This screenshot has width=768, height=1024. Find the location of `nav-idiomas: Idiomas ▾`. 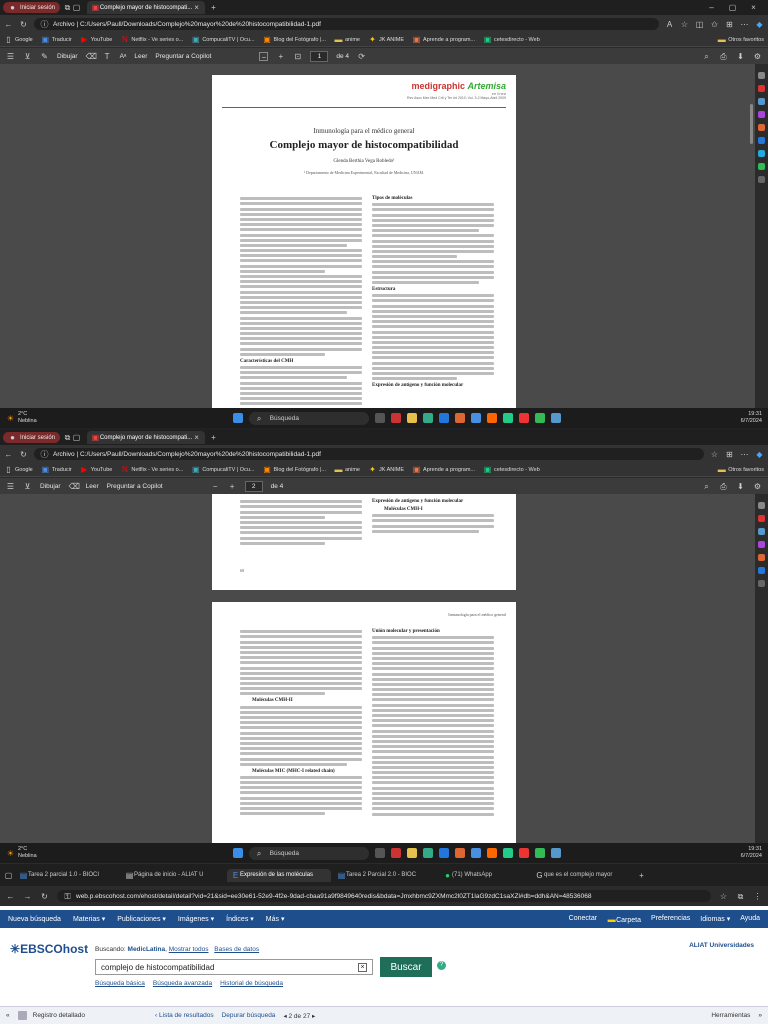

nav-idiomas: Idiomas ▾ is located at coordinates (715, 919).